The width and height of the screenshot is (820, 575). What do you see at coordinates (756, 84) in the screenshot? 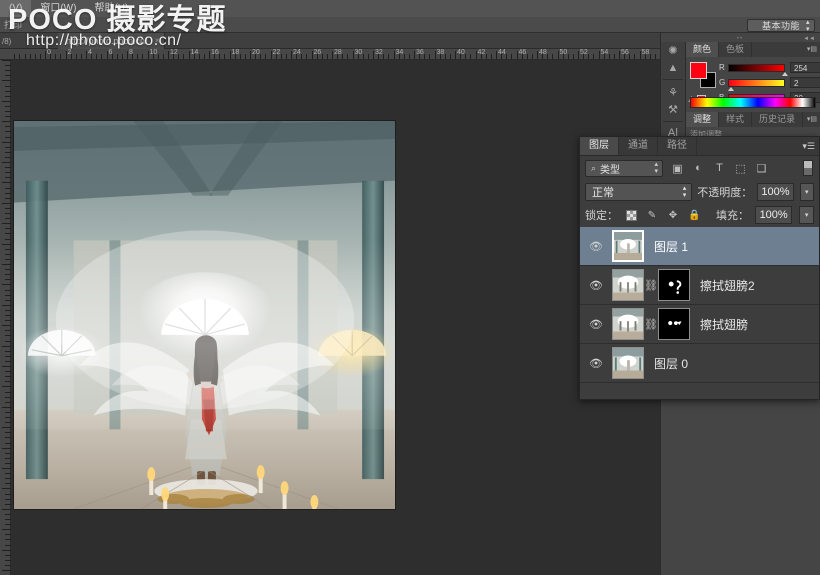
I see `slider-track-g` at bounding box center [756, 84].